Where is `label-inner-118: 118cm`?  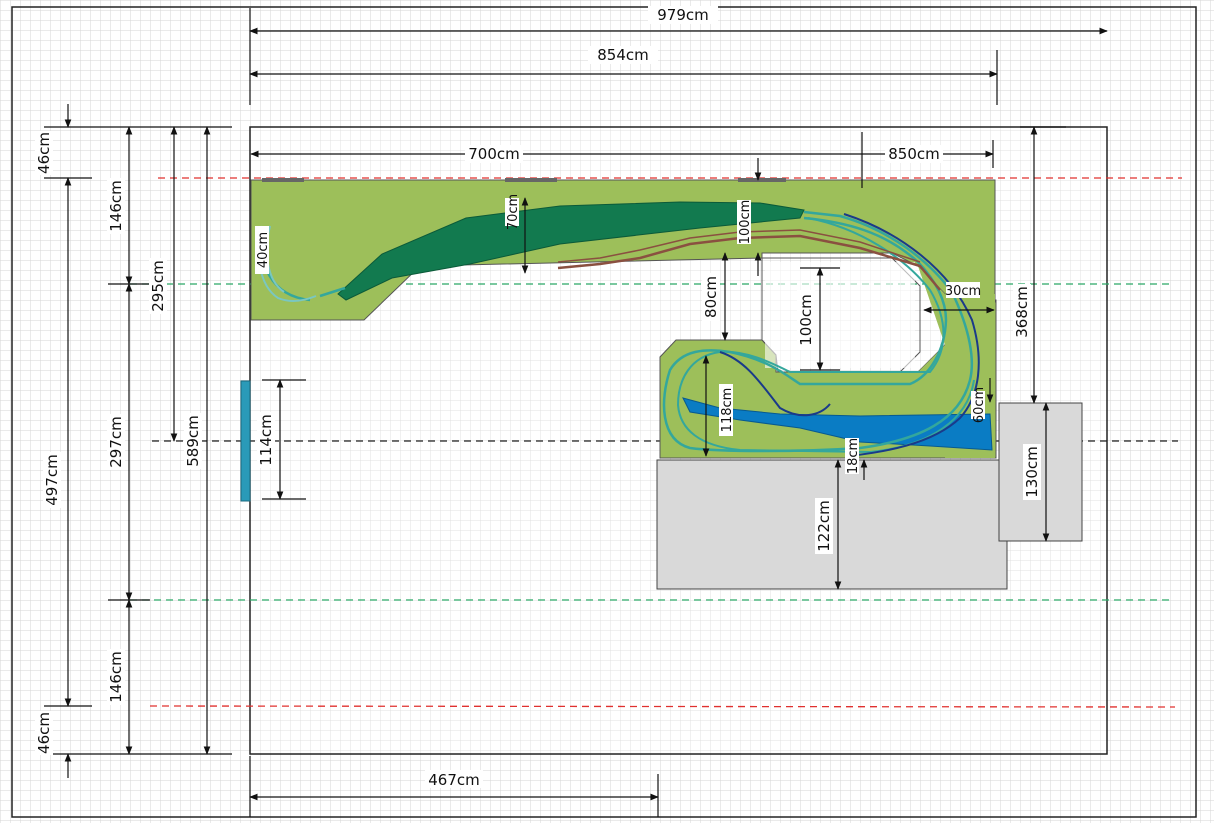 label-inner-118: 118cm is located at coordinates (727, 410).